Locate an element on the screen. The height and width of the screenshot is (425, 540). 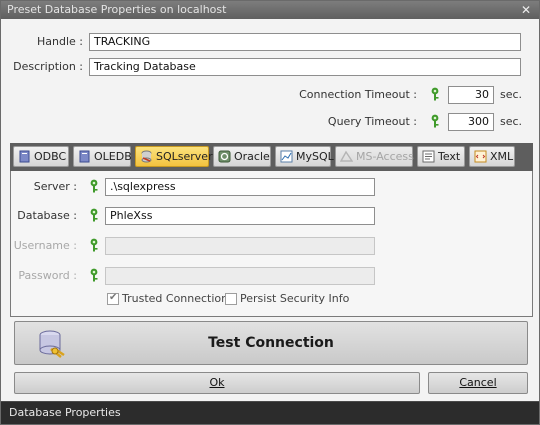
persist-security-checkbox is located at coordinates (231, 299).